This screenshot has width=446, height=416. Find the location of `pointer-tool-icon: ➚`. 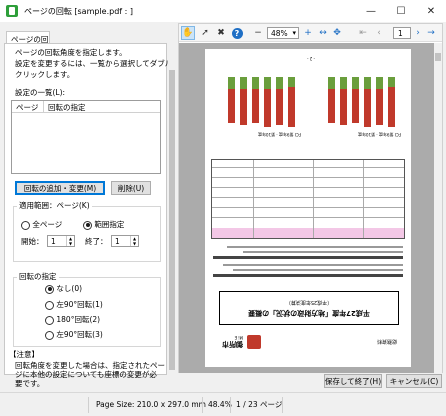

pointer-tool-icon: ➚ is located at coordinates (205, 33).